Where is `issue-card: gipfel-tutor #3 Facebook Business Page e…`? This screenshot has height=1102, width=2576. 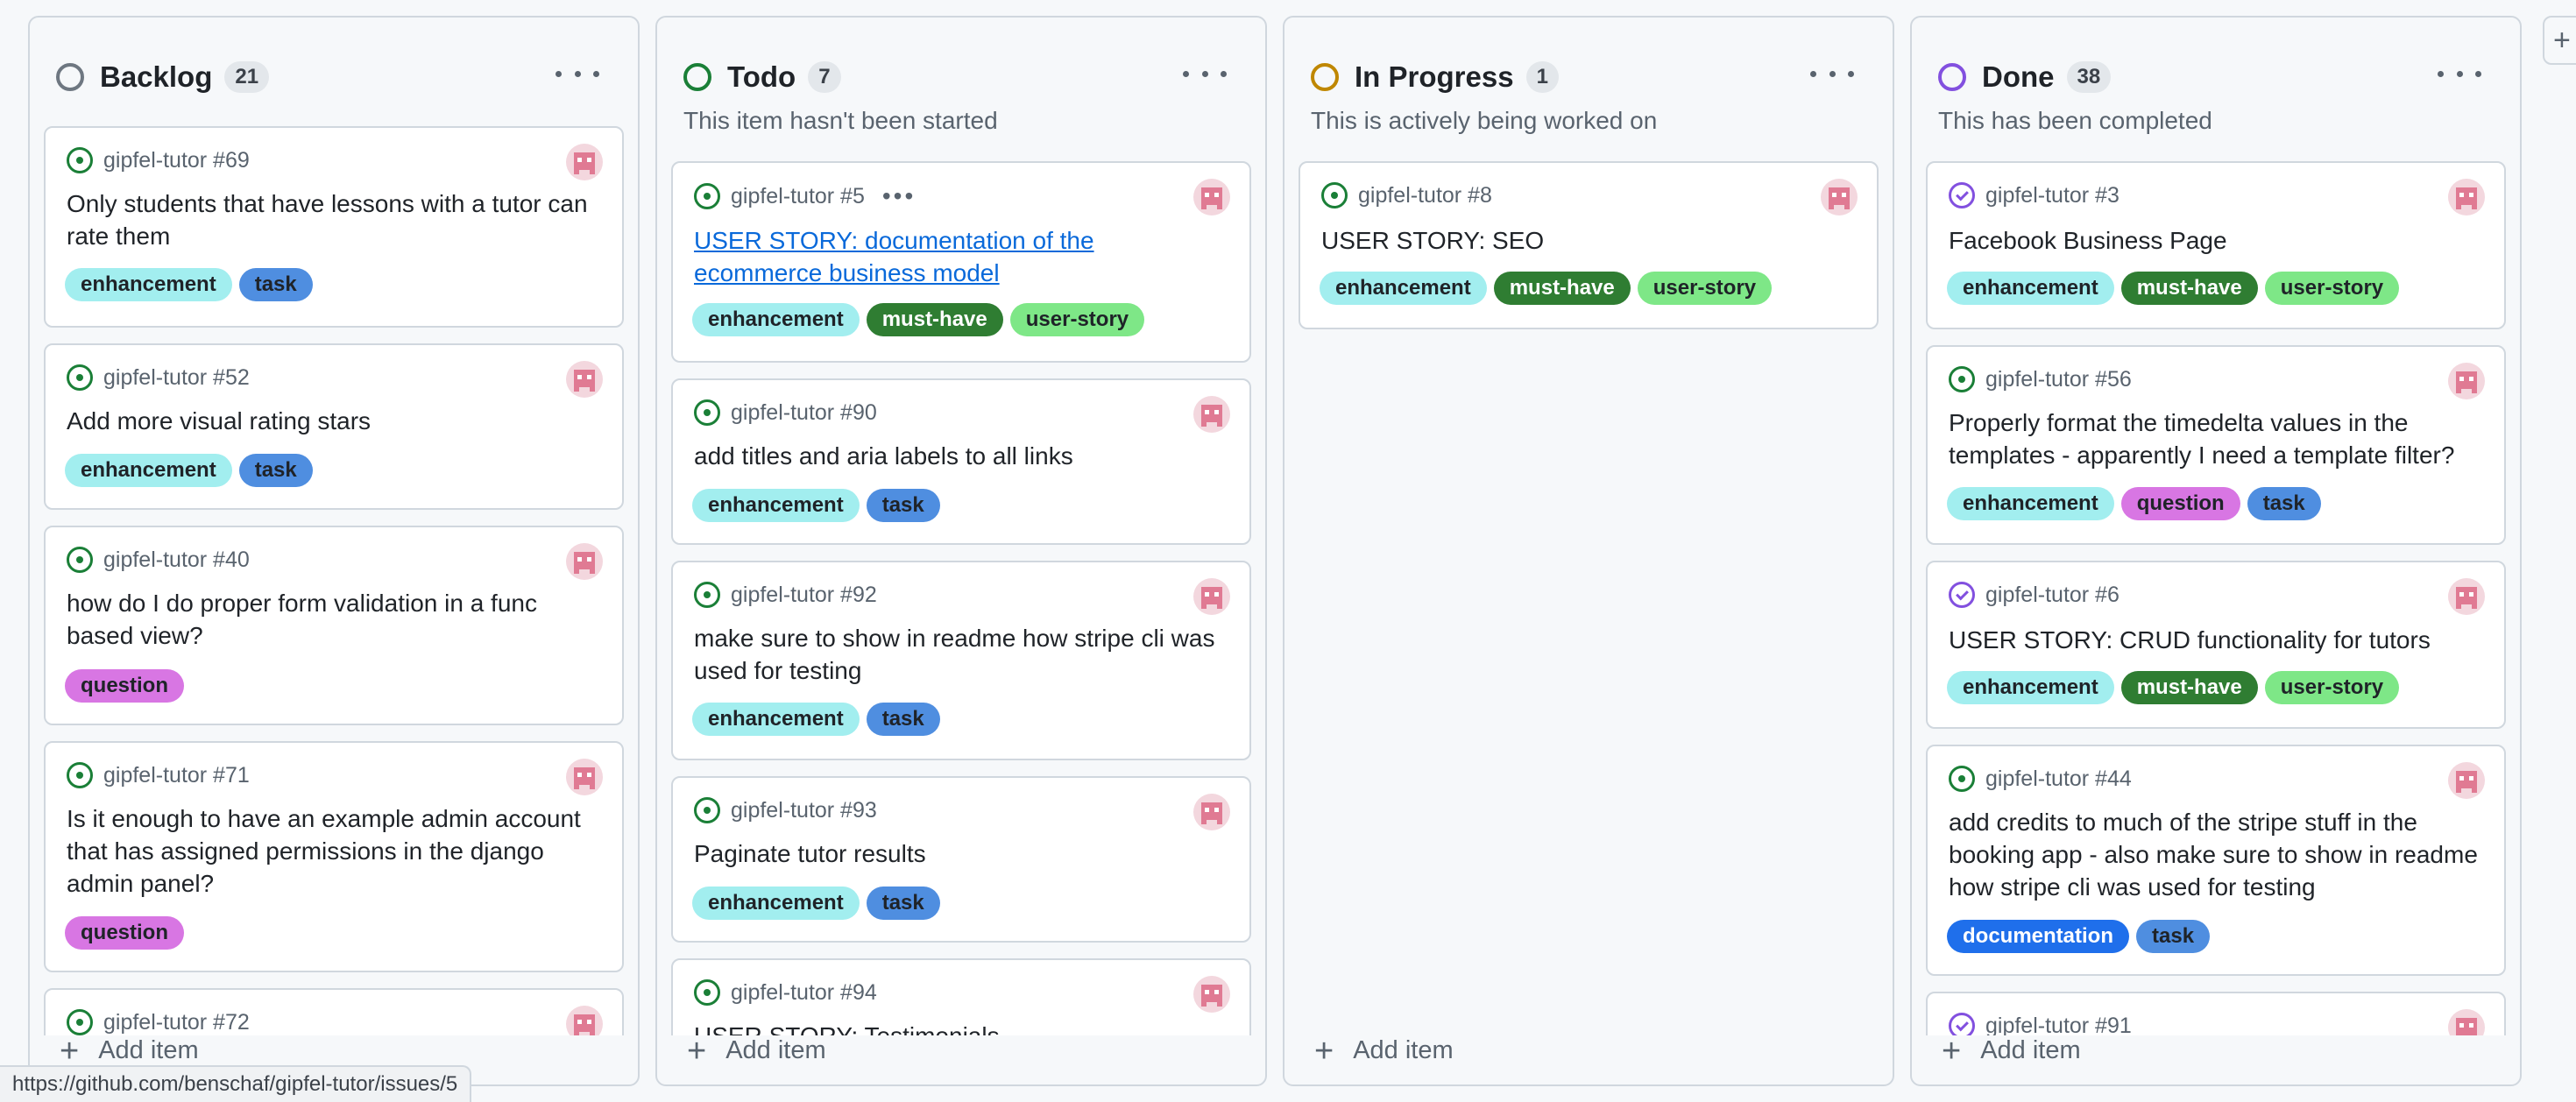 issue-card: gipfel-tutor #3 Facebook Business Page e… is located at coordinates (2216, 245).